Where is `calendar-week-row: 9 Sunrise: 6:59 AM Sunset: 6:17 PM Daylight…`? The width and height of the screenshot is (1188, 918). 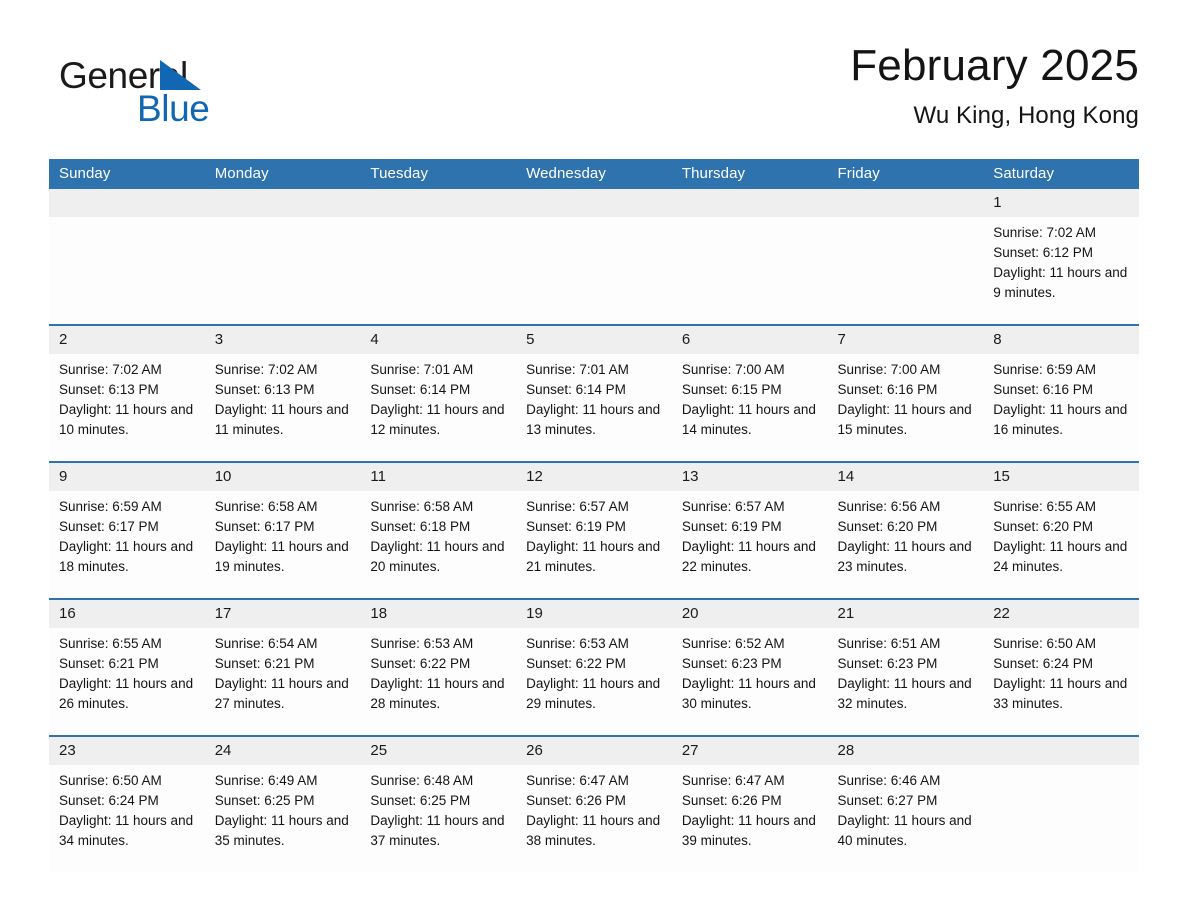 calendar-week-row: 9 Sunrise: 6:59 AM Sunset: 6:17 PM Daylight… is located at coordinates (594, 530).